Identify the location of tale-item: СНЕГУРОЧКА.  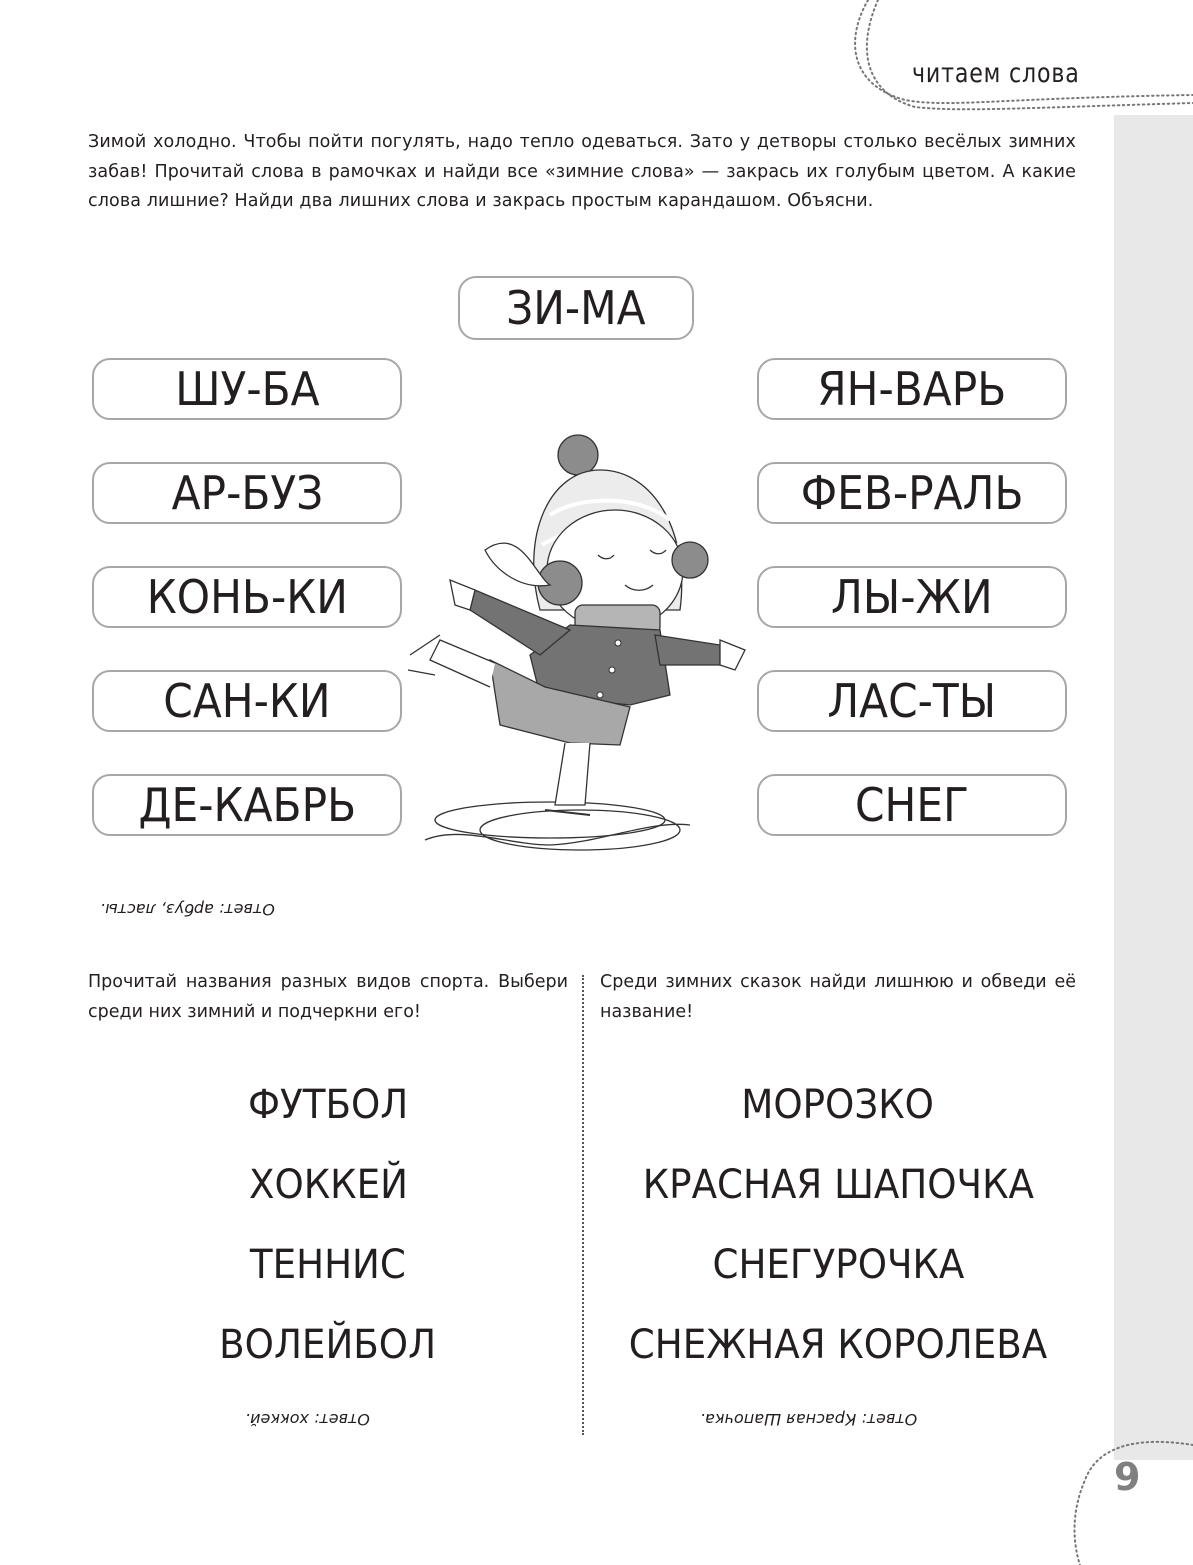
(838, 1265).